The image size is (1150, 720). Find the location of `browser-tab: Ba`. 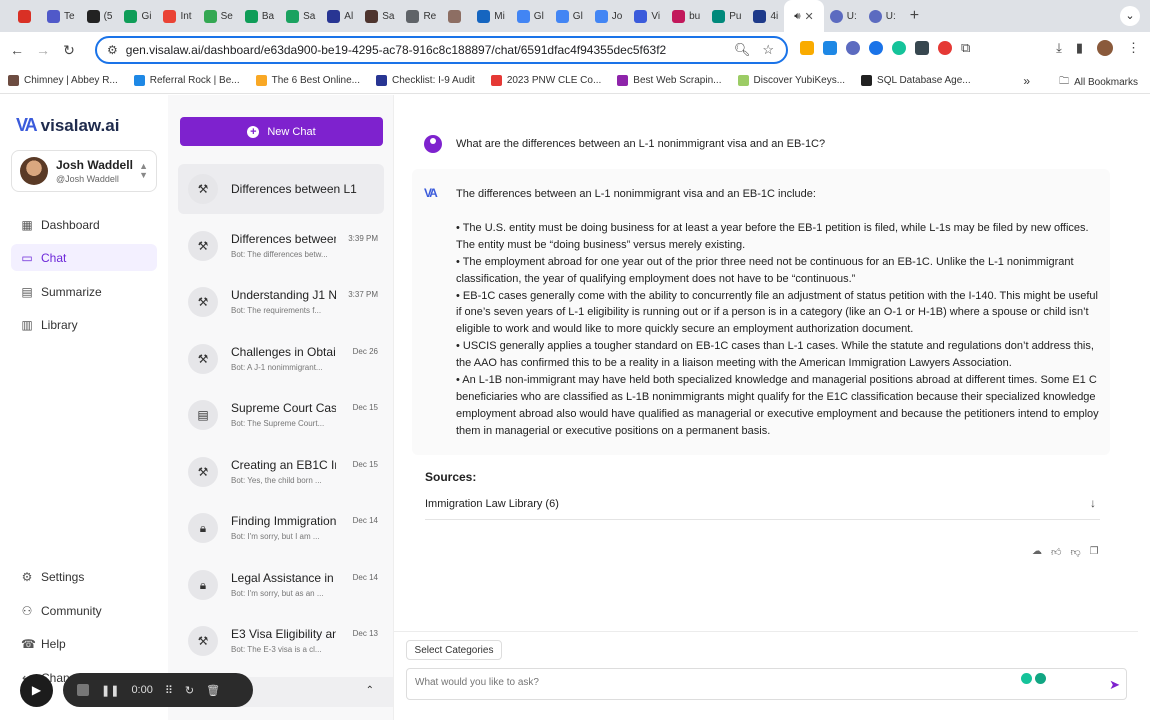

browser-tab: Ba is located at coordinates (259, 16).